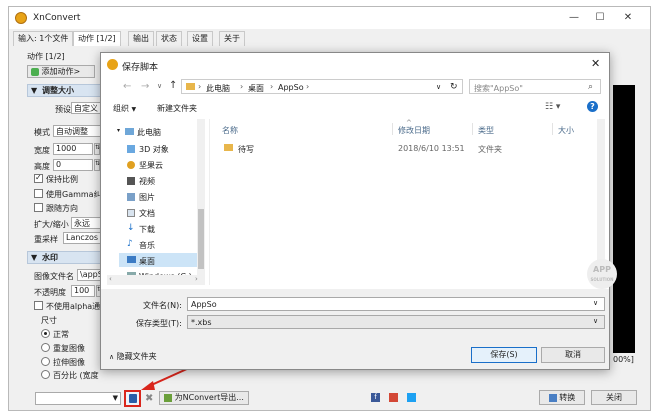 The width and height of the screenshot is (659, 417). What do you see at coordinates (34, 257) in the screenshot?
I see `collapse-icon: ▼` at bounding box center [34, 257].